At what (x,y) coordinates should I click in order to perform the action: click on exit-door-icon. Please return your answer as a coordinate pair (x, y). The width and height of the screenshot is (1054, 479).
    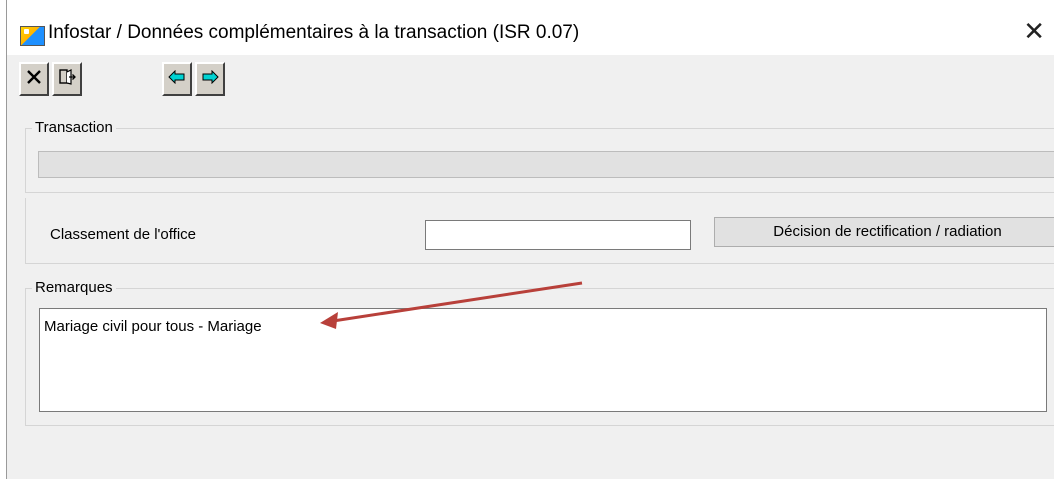
    Looking at the image, I should click on (67, 79).